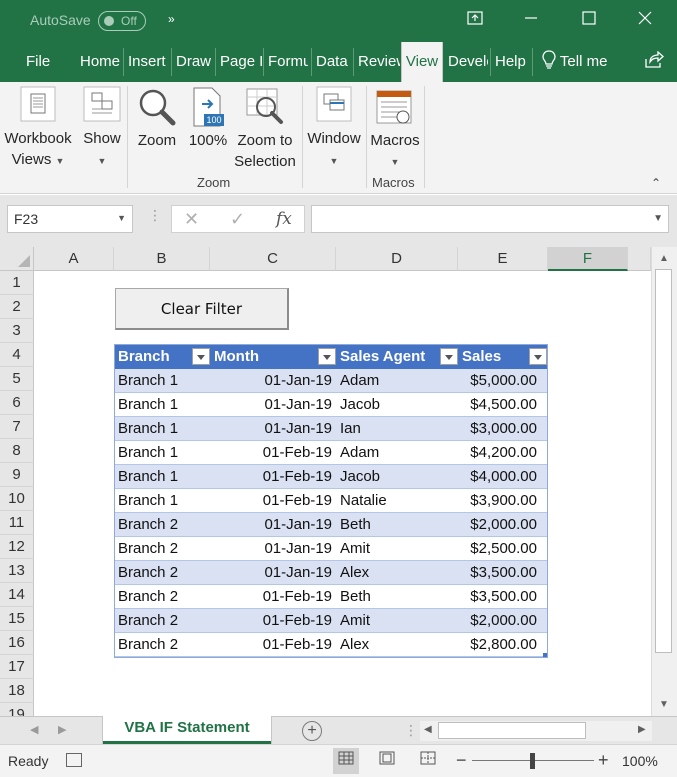 The image size is (677, 777). I want to click on cell-sales-agent: Jacob, so click(360, 477).